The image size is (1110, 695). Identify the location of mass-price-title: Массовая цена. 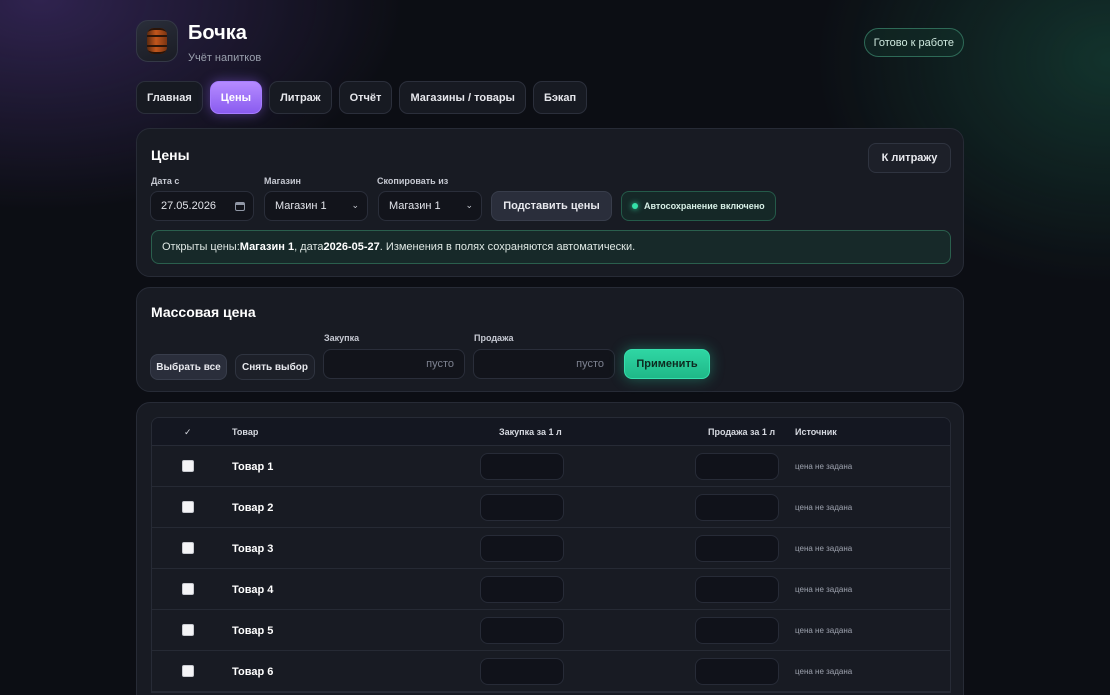
(203, 312).